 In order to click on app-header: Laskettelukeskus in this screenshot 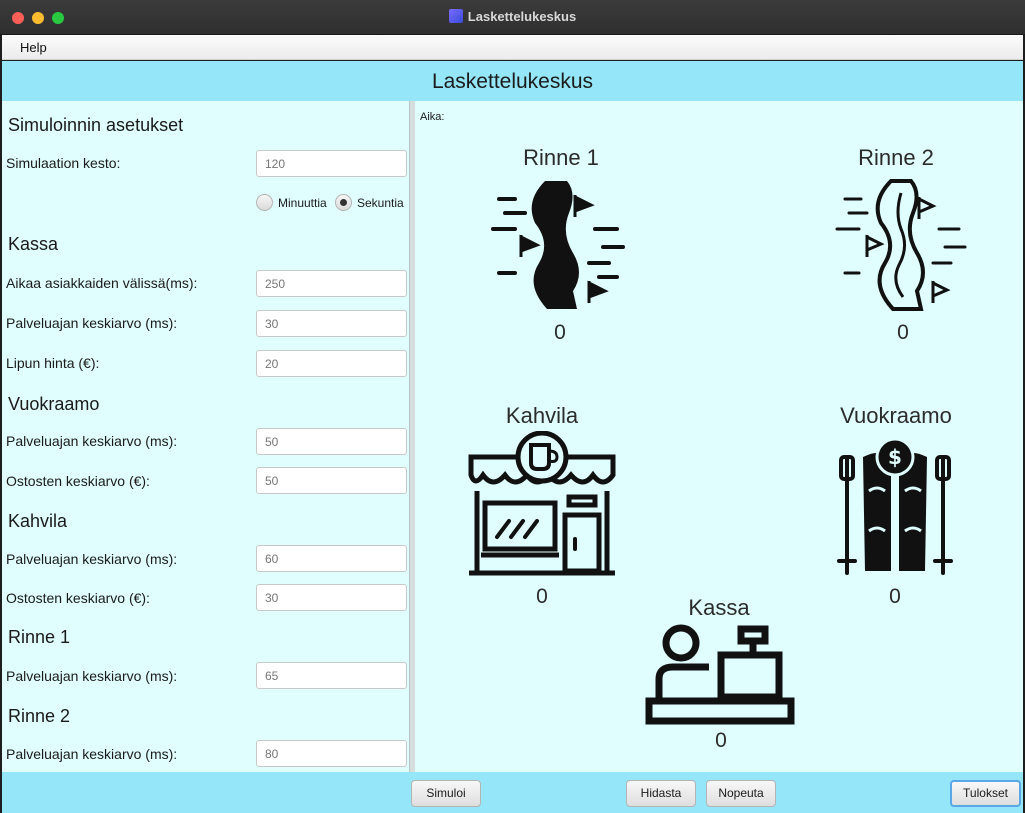, I will do `click(512, 81)`.